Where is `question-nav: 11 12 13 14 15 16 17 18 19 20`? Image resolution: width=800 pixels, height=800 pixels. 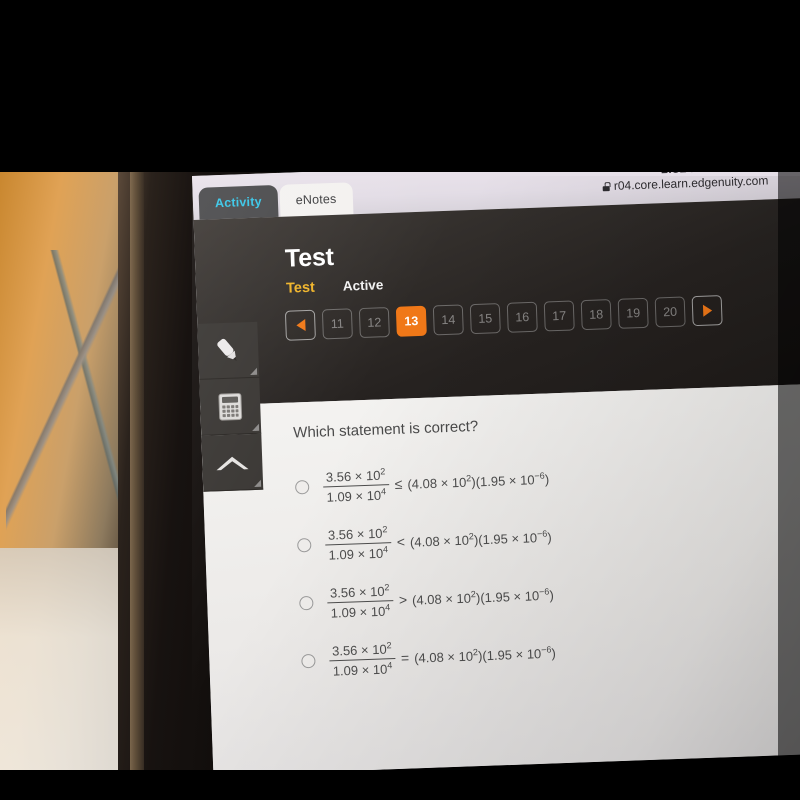 question-nav: 11 12 13 14 15 16 17 18 19 20 is located at coordinates (503, 318).